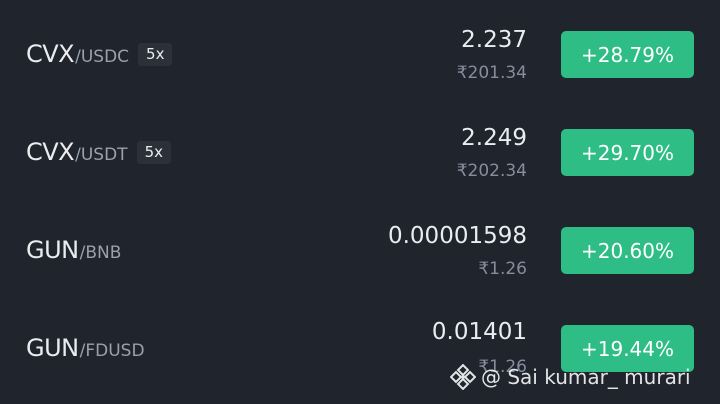 The width and height of the screenshot is (720, 404). Describe the element at coordinates (502, 269) in the screenshot. I see `fiat-price: ₹1.26` at that location.